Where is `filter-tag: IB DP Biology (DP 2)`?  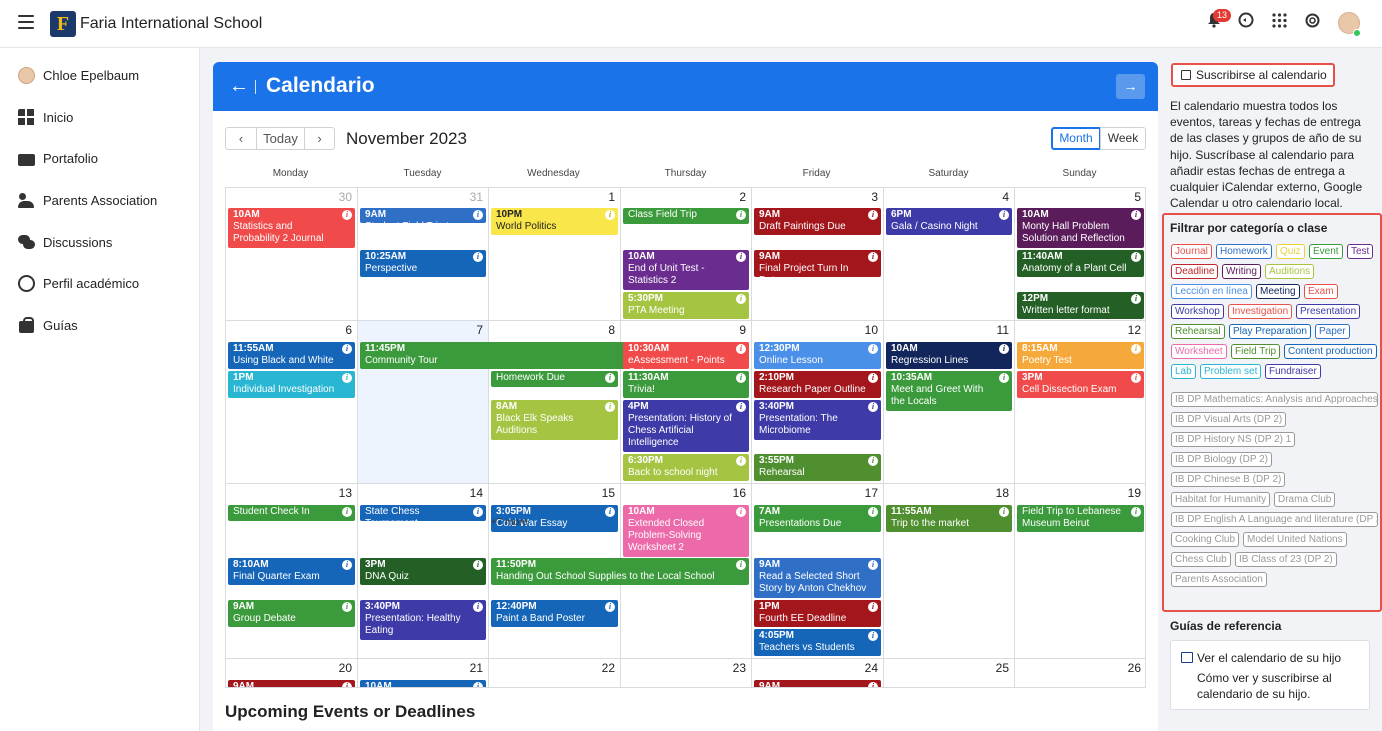 filter-tag: IB DP Biology (DP 2) is located at coordinates (1222, 459).